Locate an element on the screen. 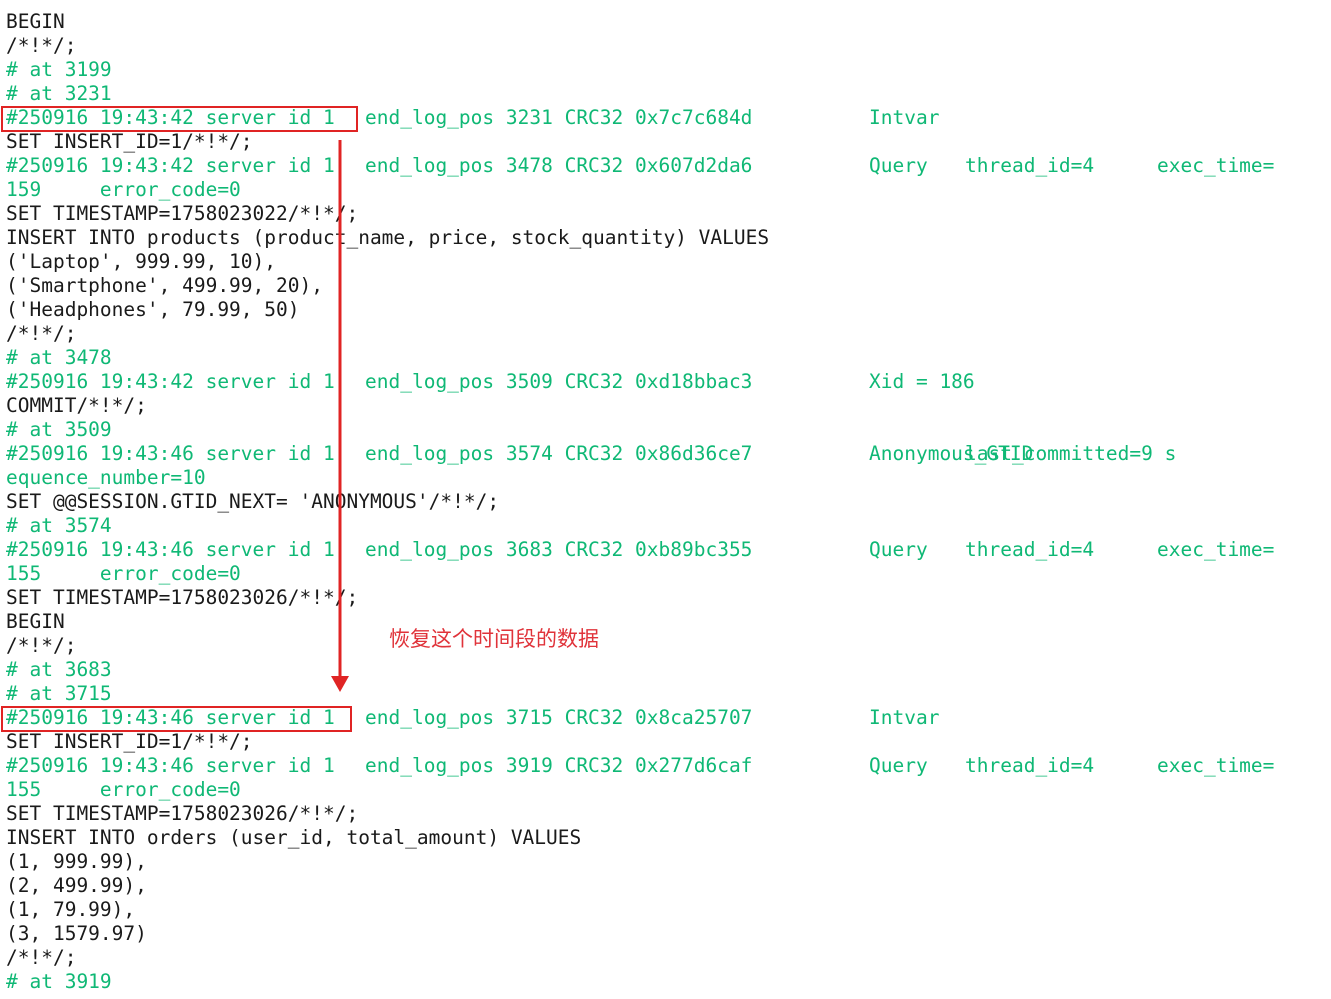  header-field: end_log_pos 3509 CRC32 0xd18bbac3 is located at coordinates (559, 381).